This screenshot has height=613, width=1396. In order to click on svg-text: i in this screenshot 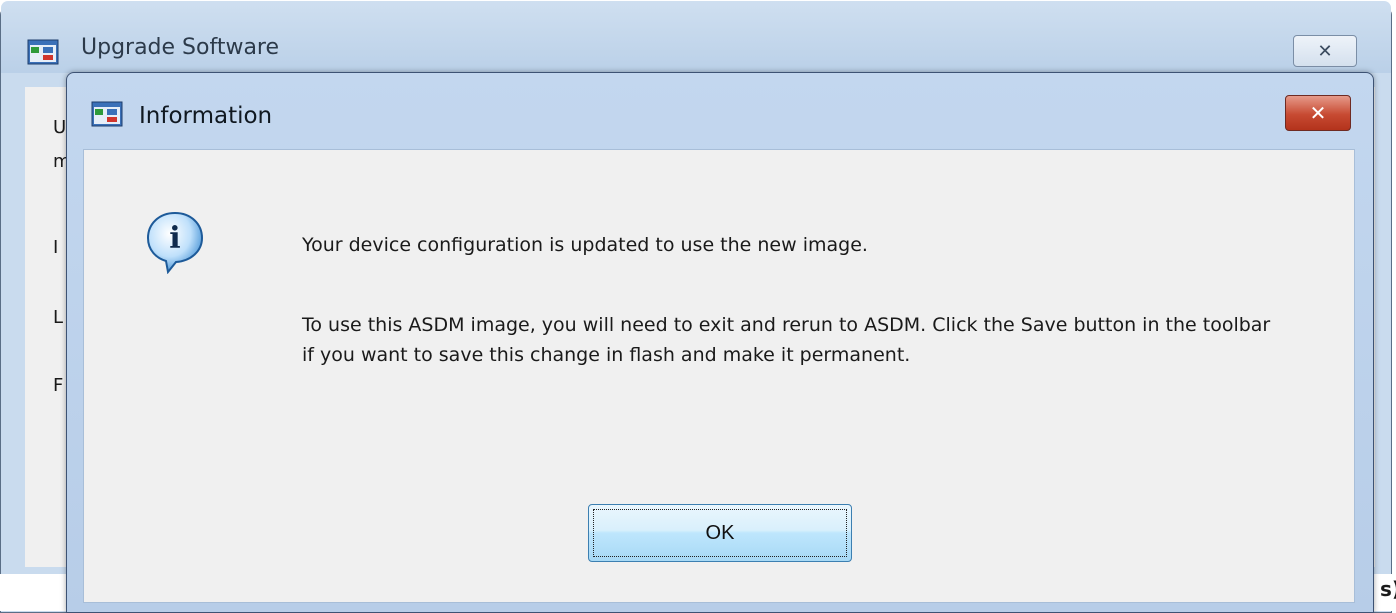, I will do `click(174, 238)`.